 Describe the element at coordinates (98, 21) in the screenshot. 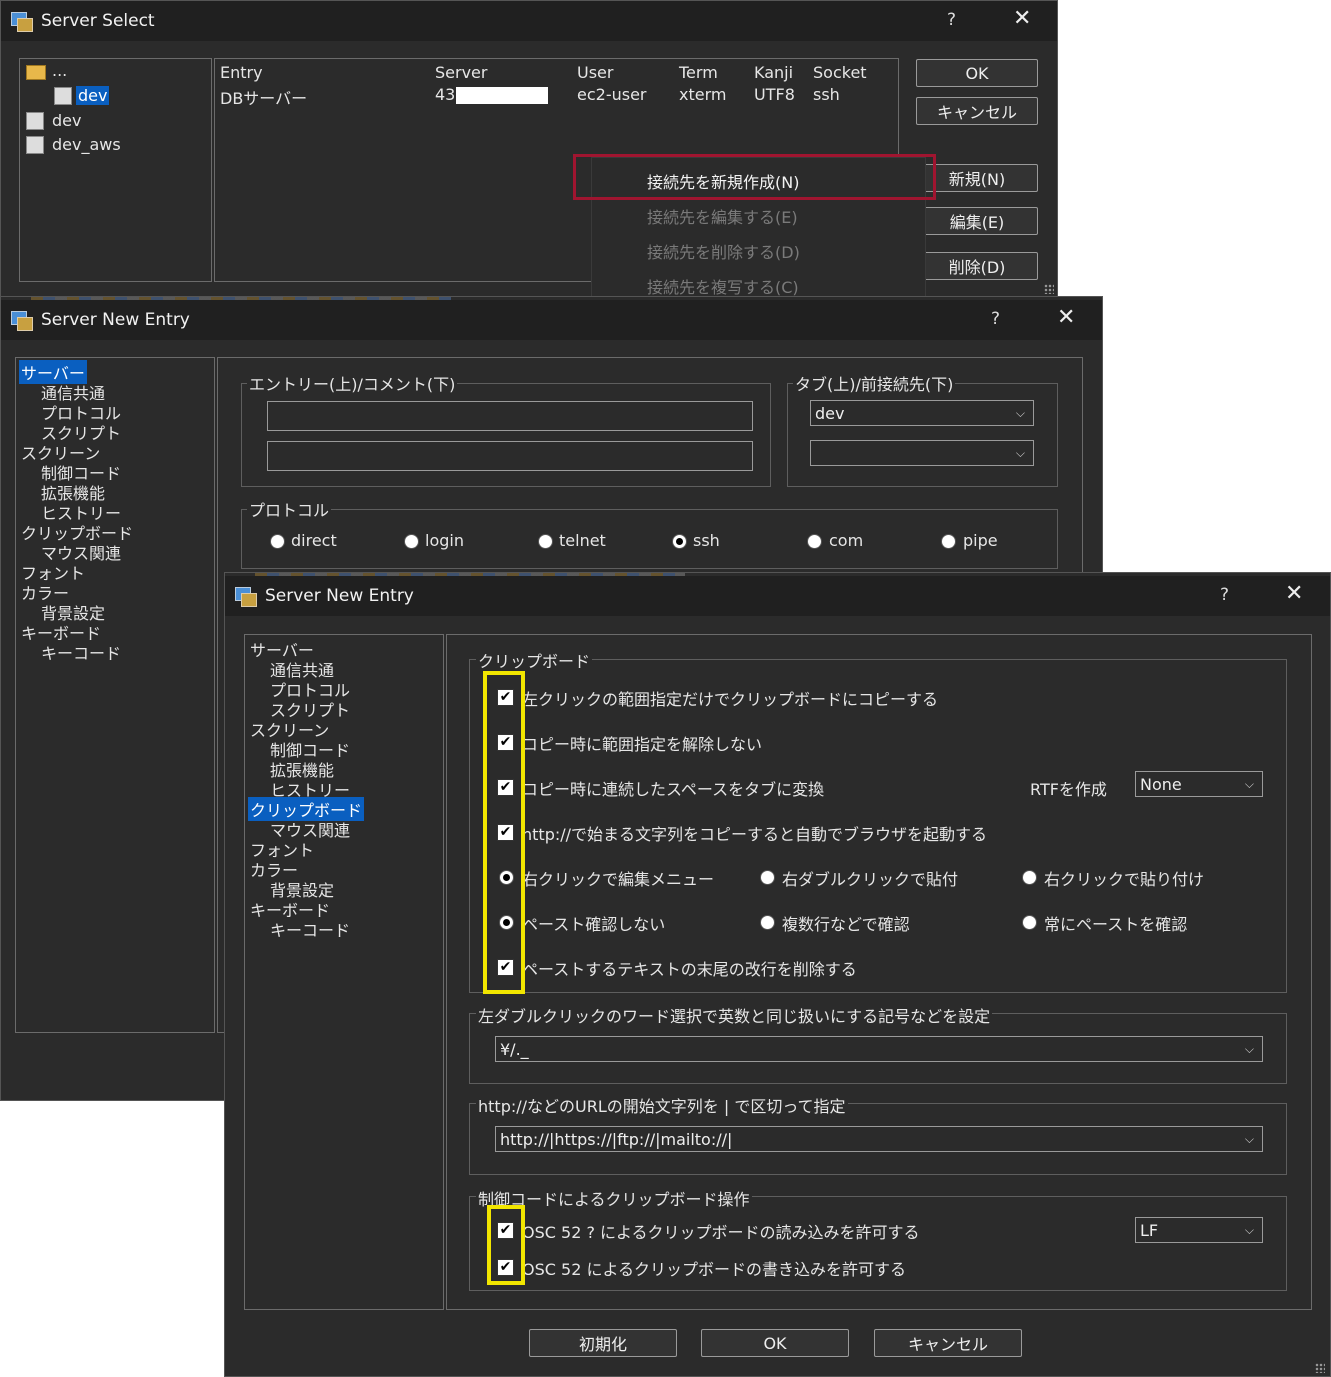

I see `window-title: Server Select` at that location.